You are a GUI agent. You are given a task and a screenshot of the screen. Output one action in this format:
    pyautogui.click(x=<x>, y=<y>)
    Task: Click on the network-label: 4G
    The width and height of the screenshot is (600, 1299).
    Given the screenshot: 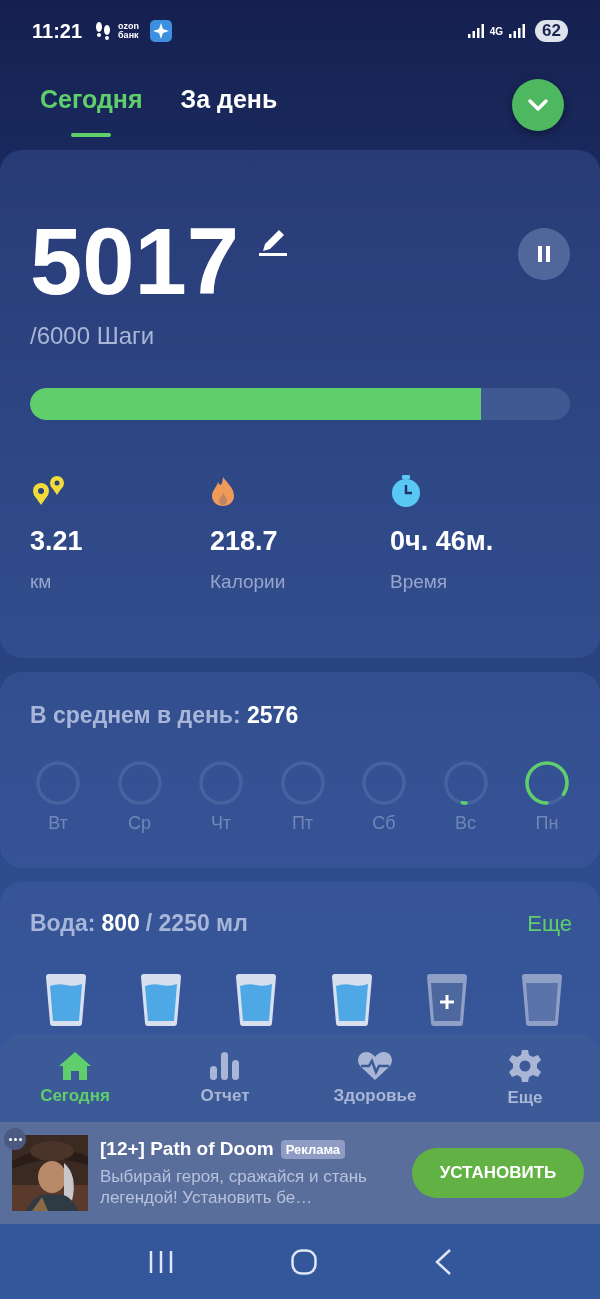 What is the action you would take?
    pyautogui.click(x=496, y=31)
    